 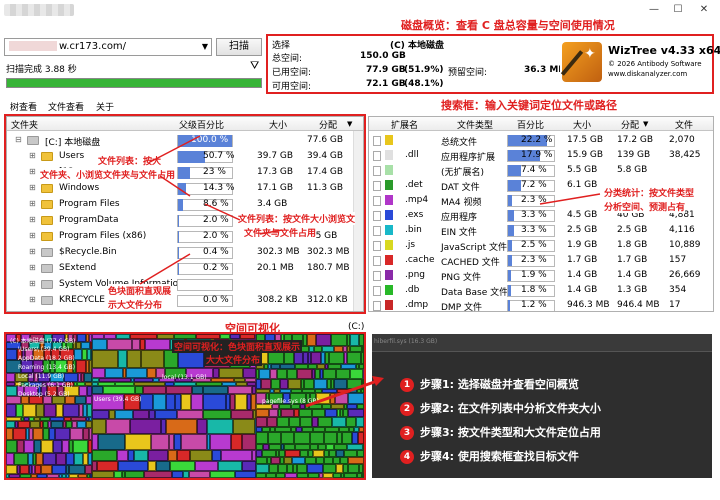 What do you see at coordinates (344, 392) in the screenshot?
I see `treemap-to-steps-arrow` at bounding box center [344, 392].